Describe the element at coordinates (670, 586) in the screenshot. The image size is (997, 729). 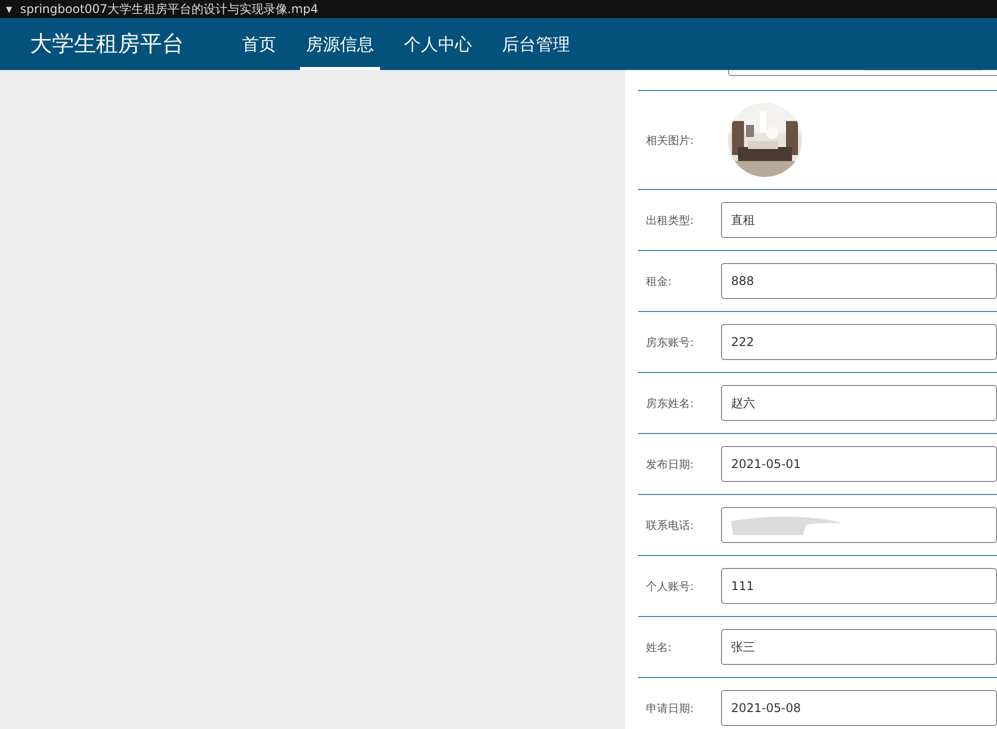
I see `field-label: 个人账号:` at that location.